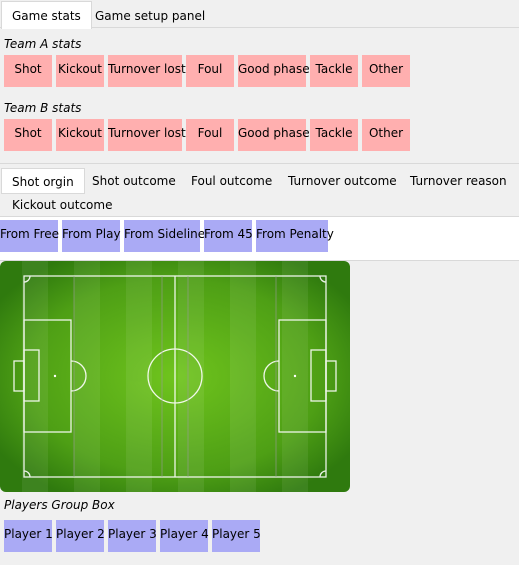 The width and height of the screenshot is (519, 565). Describe the element at coordinates (28, 135) in the screenshot. I see `team-b-shot-button: Shot` at that location.